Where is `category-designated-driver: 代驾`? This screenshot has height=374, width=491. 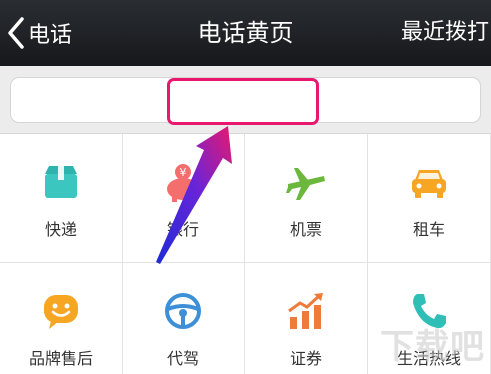 category-designated-driver: 代驾 is located at coordinates (183, 318).